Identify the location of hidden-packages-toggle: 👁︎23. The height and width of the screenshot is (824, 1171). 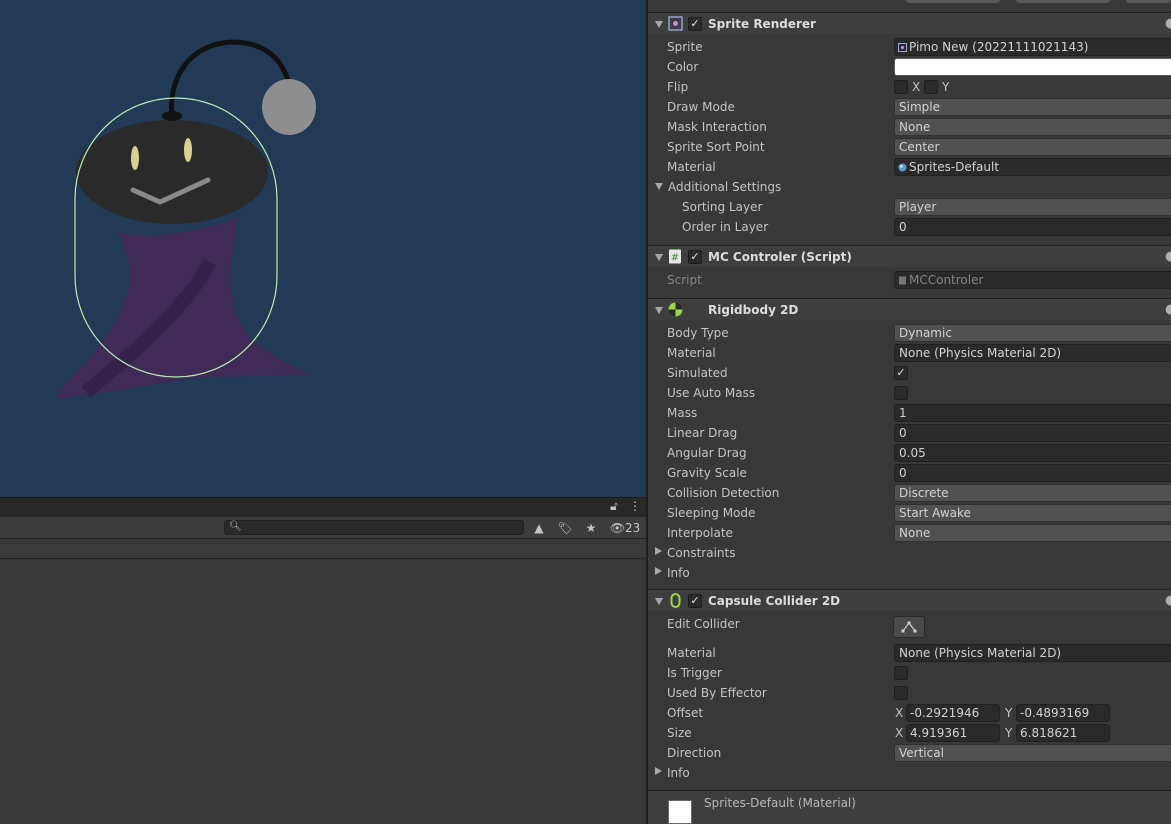
(625, 528).